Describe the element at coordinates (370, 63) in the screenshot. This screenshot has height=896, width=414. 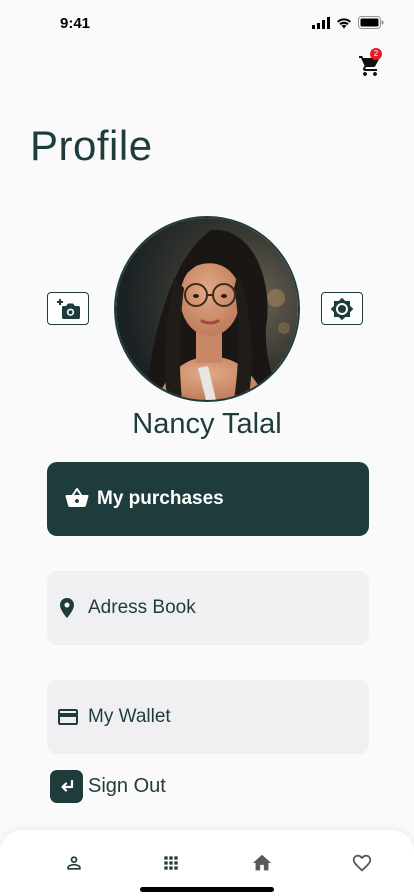
I see `cart-button: 2` at that location.